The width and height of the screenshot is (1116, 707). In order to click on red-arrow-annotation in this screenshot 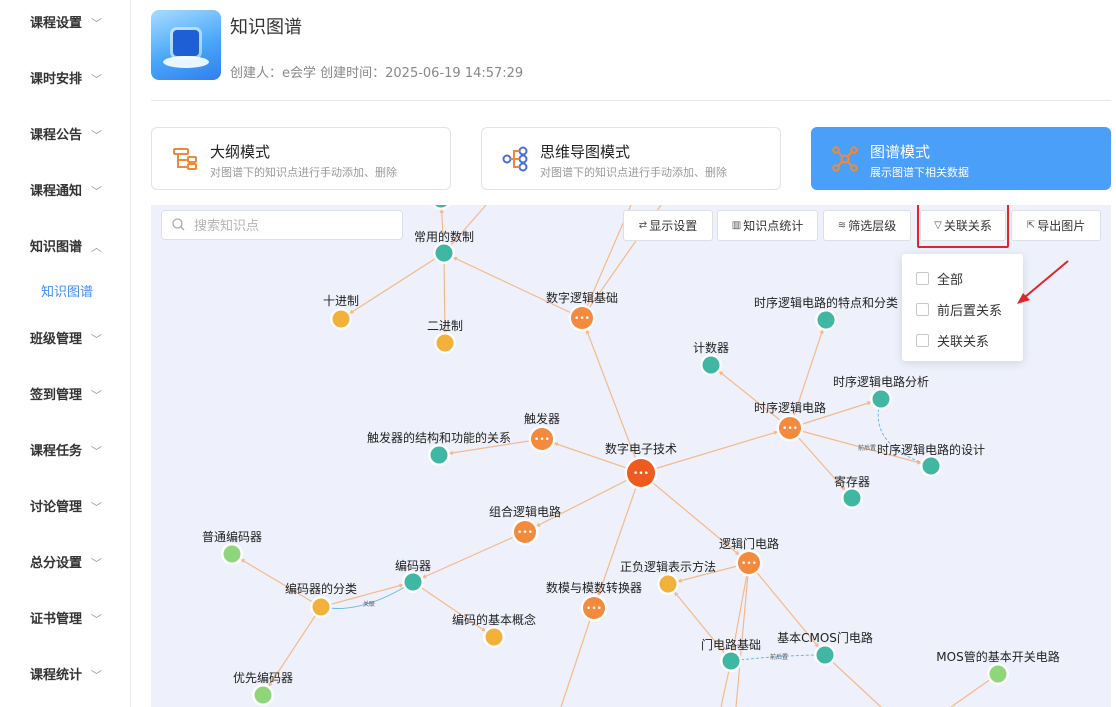, I will do `click(1043, 282)`.